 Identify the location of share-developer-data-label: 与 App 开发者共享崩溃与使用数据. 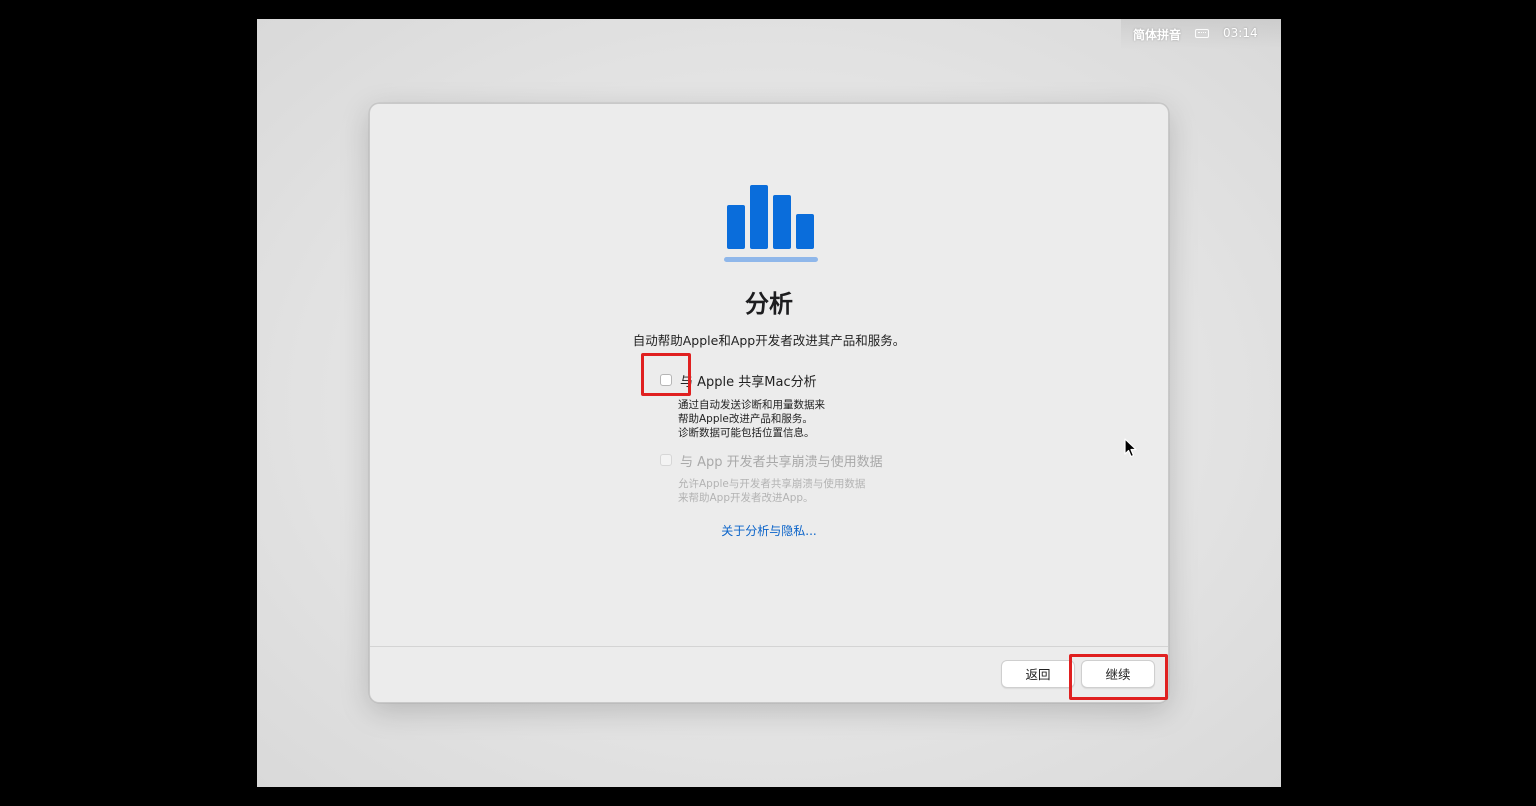
(781, 462).